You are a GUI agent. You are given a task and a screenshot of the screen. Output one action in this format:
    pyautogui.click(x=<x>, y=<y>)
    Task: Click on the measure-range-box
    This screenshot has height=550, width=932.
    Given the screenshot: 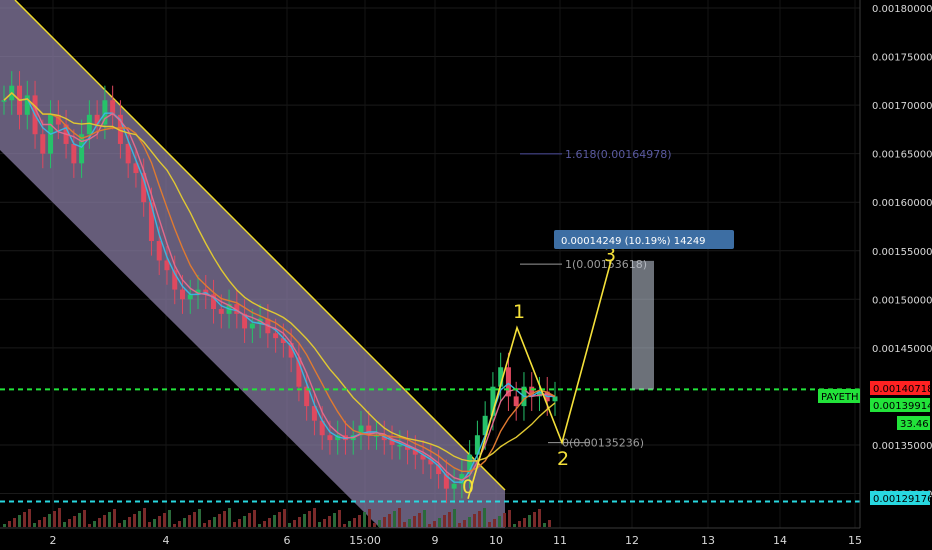 What is the action you would take?
    pyautogui.click(x=643, y=325)
    